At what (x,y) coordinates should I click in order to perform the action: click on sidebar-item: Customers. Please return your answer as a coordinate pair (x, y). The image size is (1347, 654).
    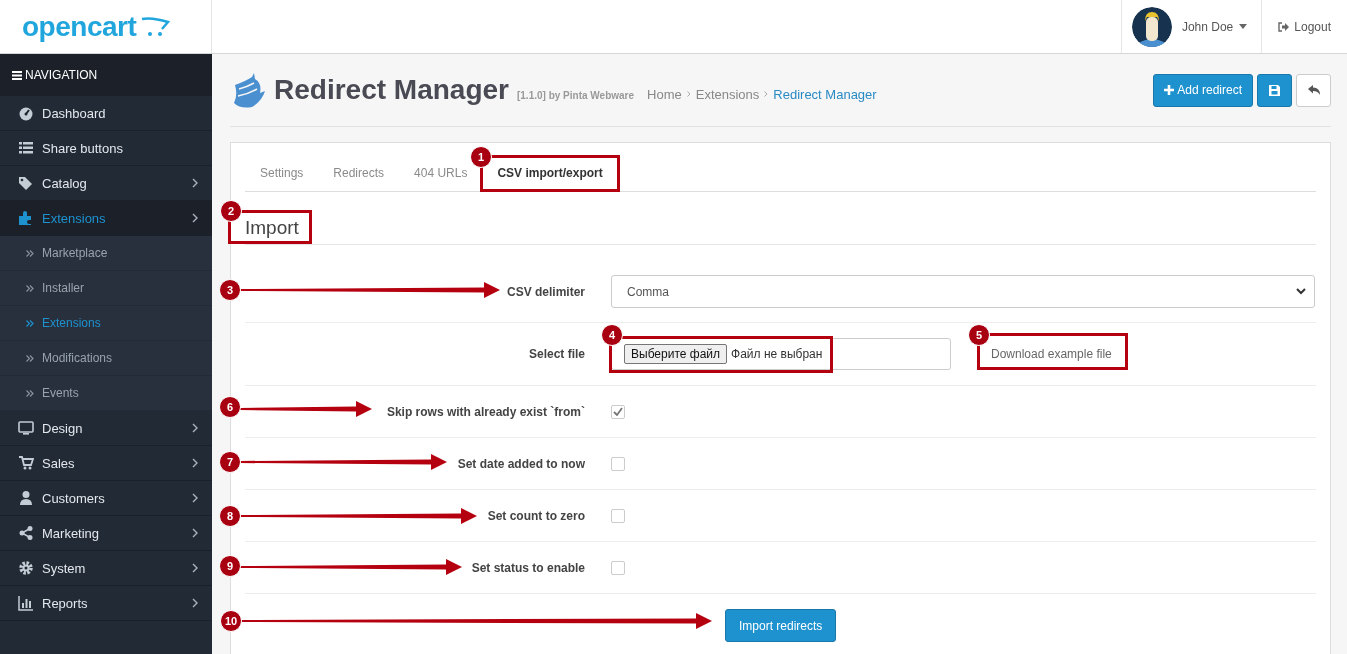
    Looking at the image, I should click on (106, 498).